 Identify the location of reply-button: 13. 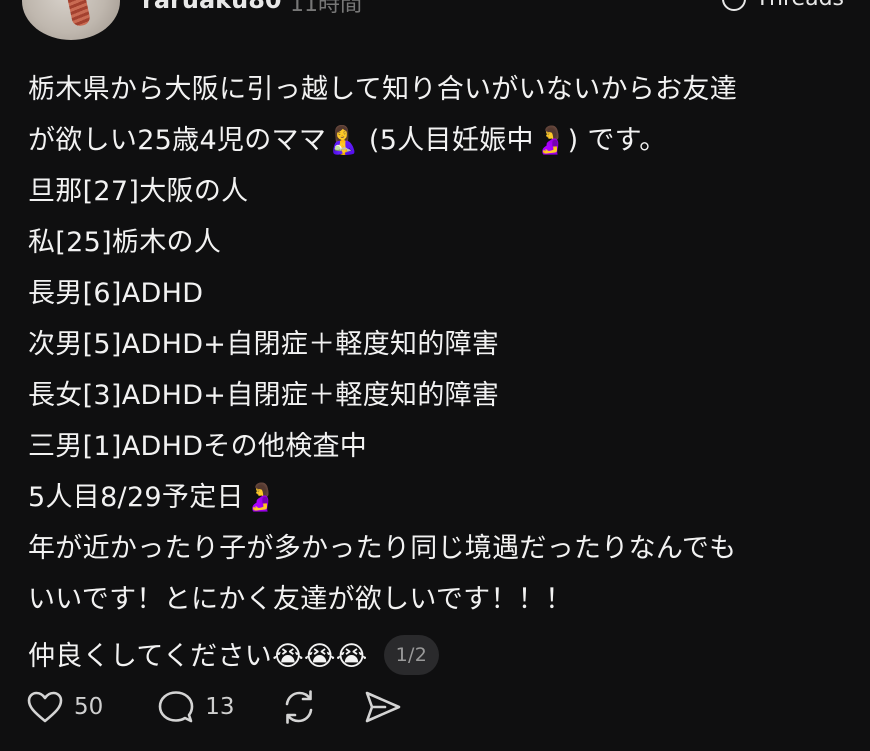
(196, 707).